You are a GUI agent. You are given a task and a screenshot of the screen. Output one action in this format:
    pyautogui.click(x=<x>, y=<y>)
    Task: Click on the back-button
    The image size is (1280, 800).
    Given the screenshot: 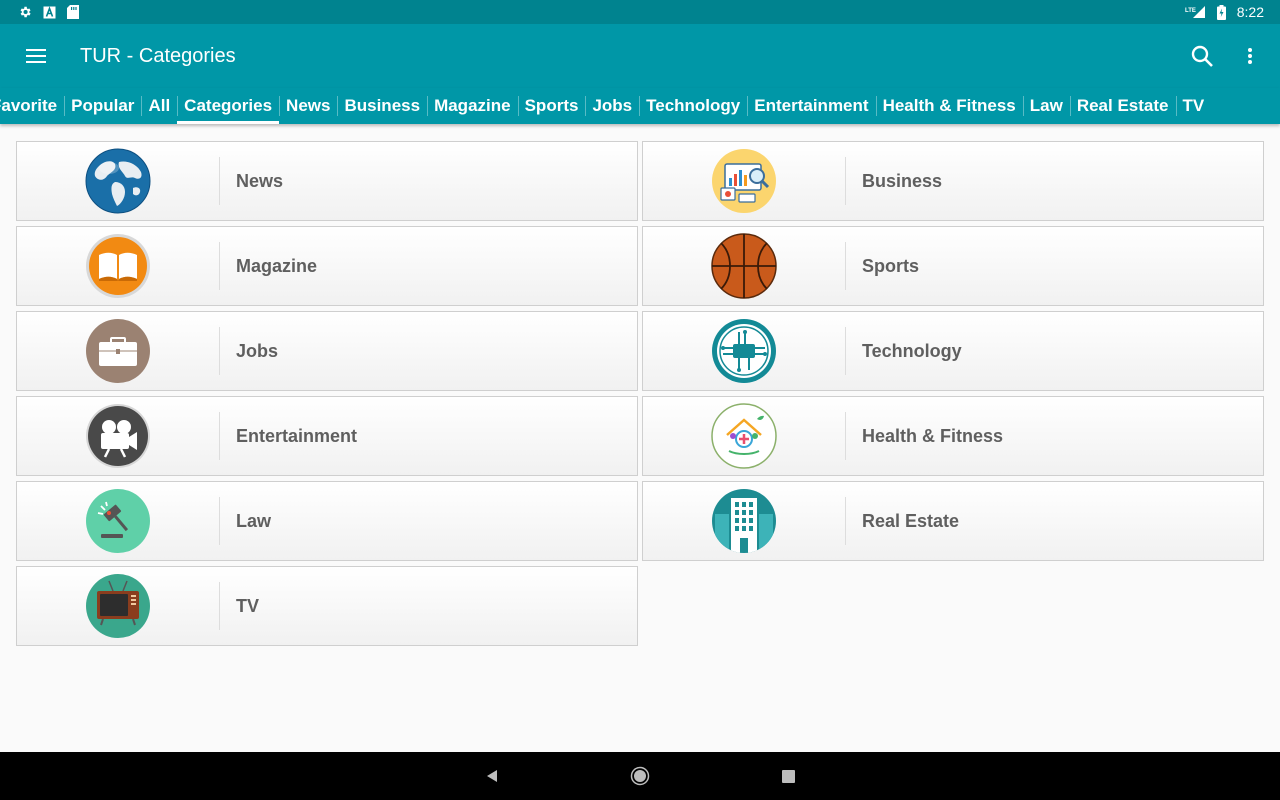 What is the action you would take?
    pyautogui.click(x=492, y=776)
    